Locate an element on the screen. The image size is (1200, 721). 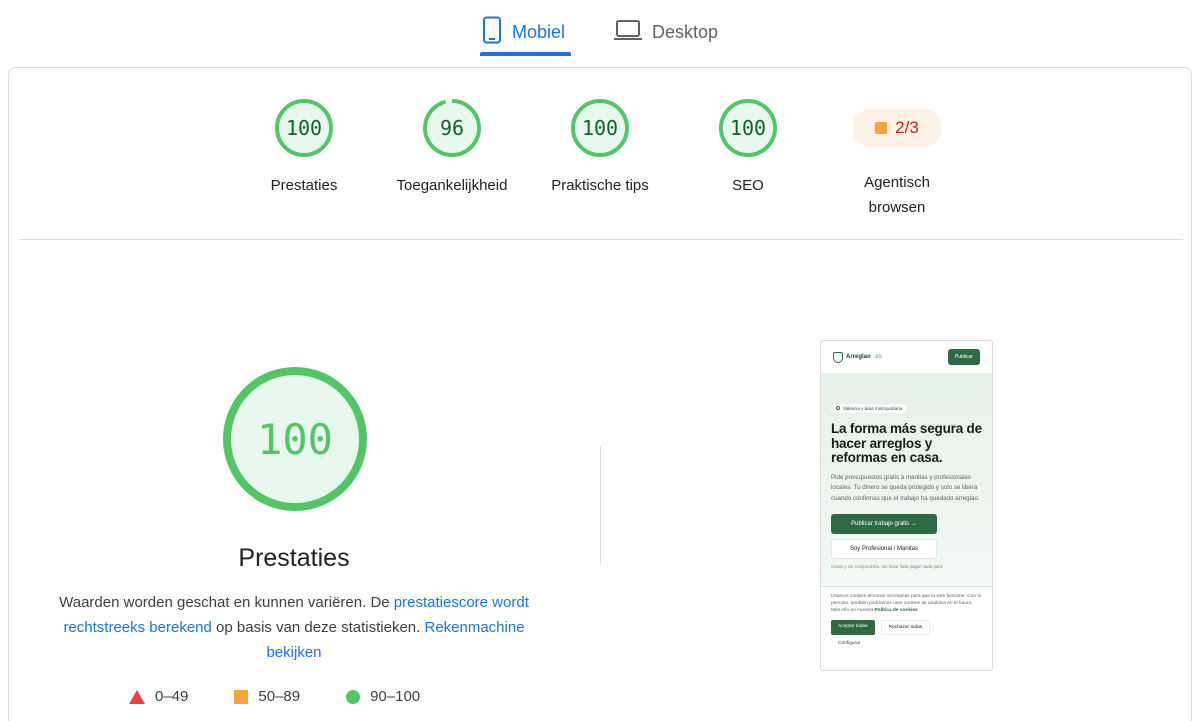
score-value: 96 is located at coordinates (452, 128).